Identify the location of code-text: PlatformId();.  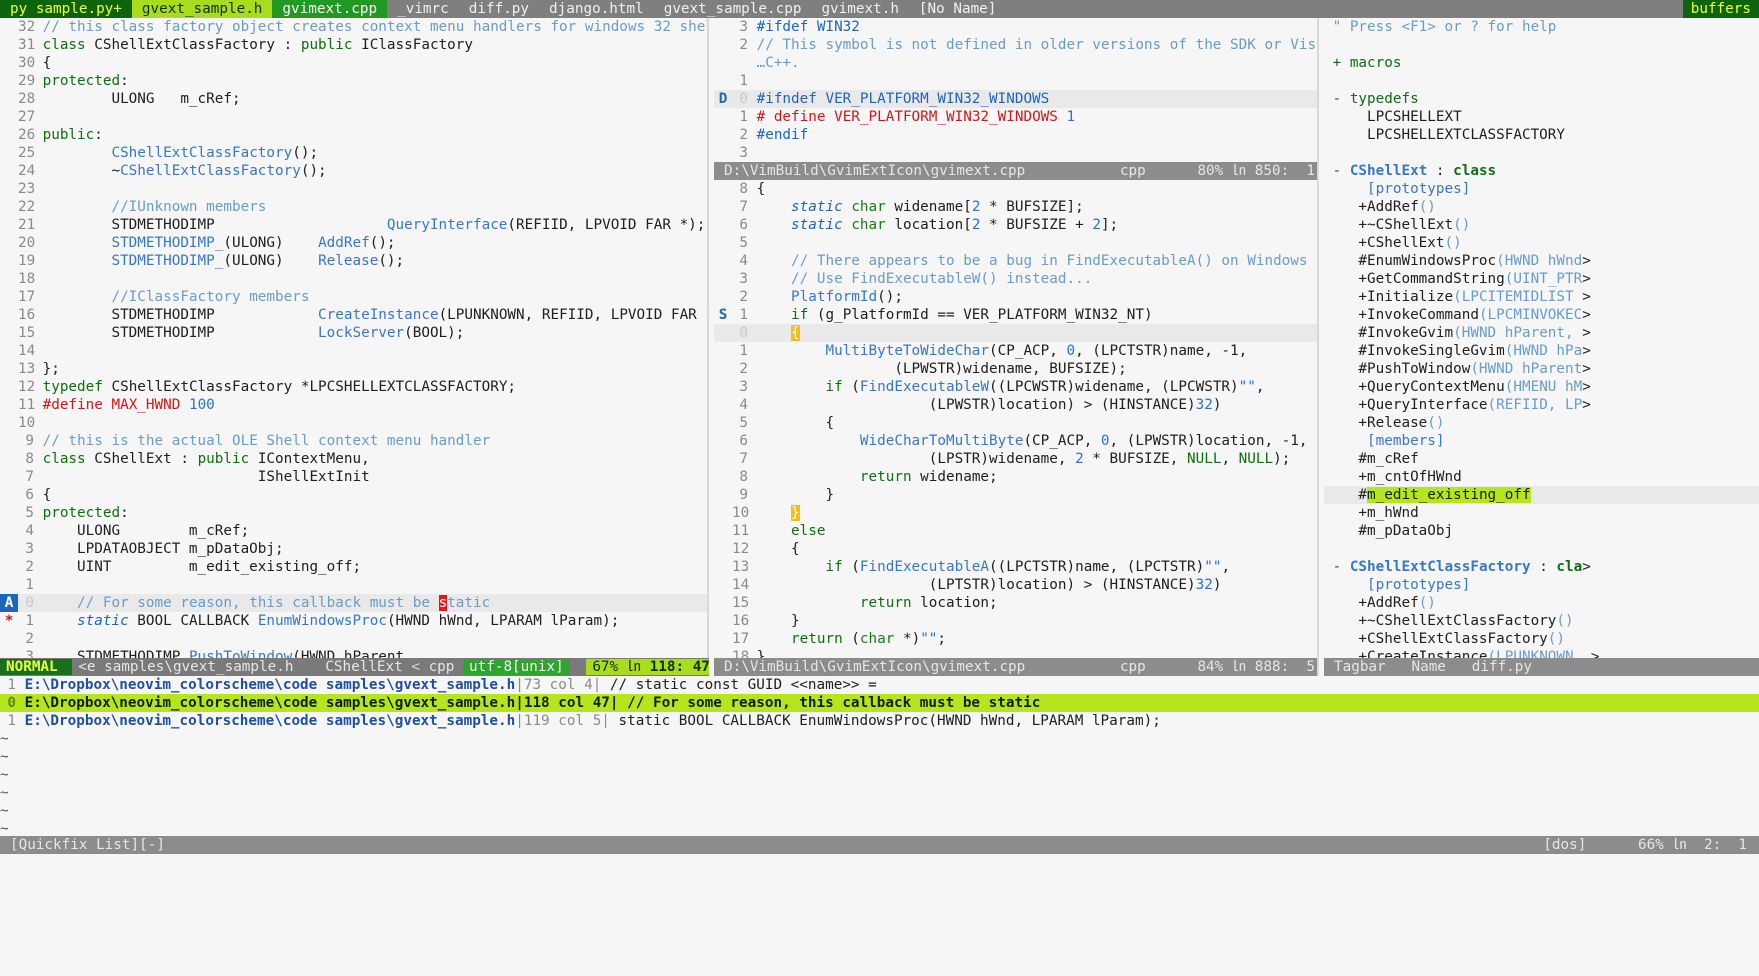
(847, 297).